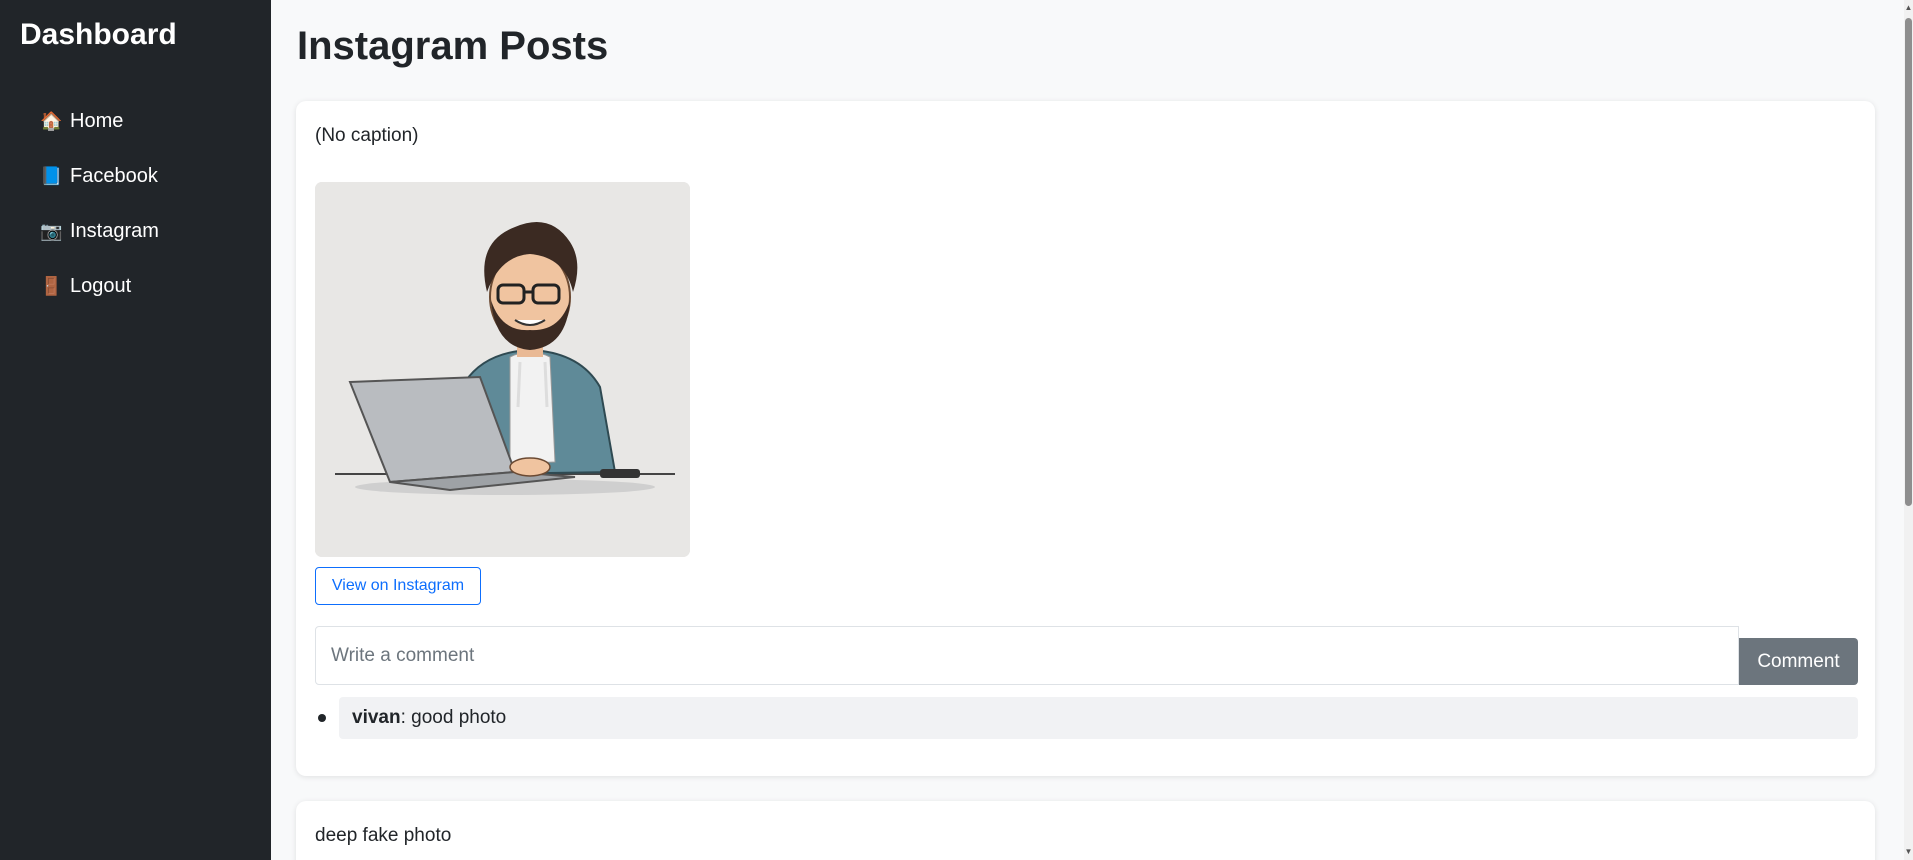 Image resolution: width=1913 pixels, height=860 pixels. What do you see at coordinates (1908, 8) in the screenshot?
I see `scroll-up-arrow-icon: ▲` at bounding box center [1908, 8].